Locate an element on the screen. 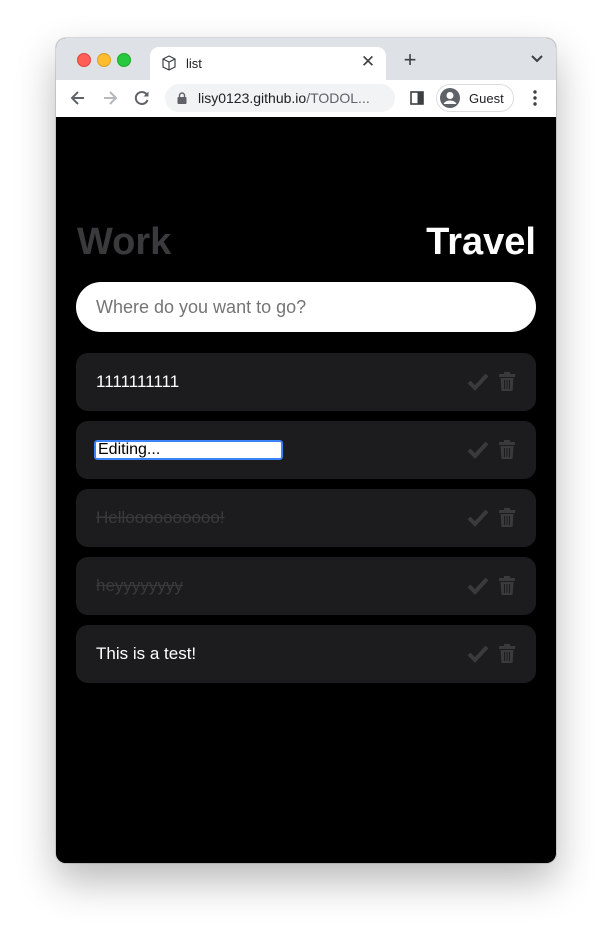 The image size is (612, 938). todo-text: 1111111111 is located at coordinates (137, 382).